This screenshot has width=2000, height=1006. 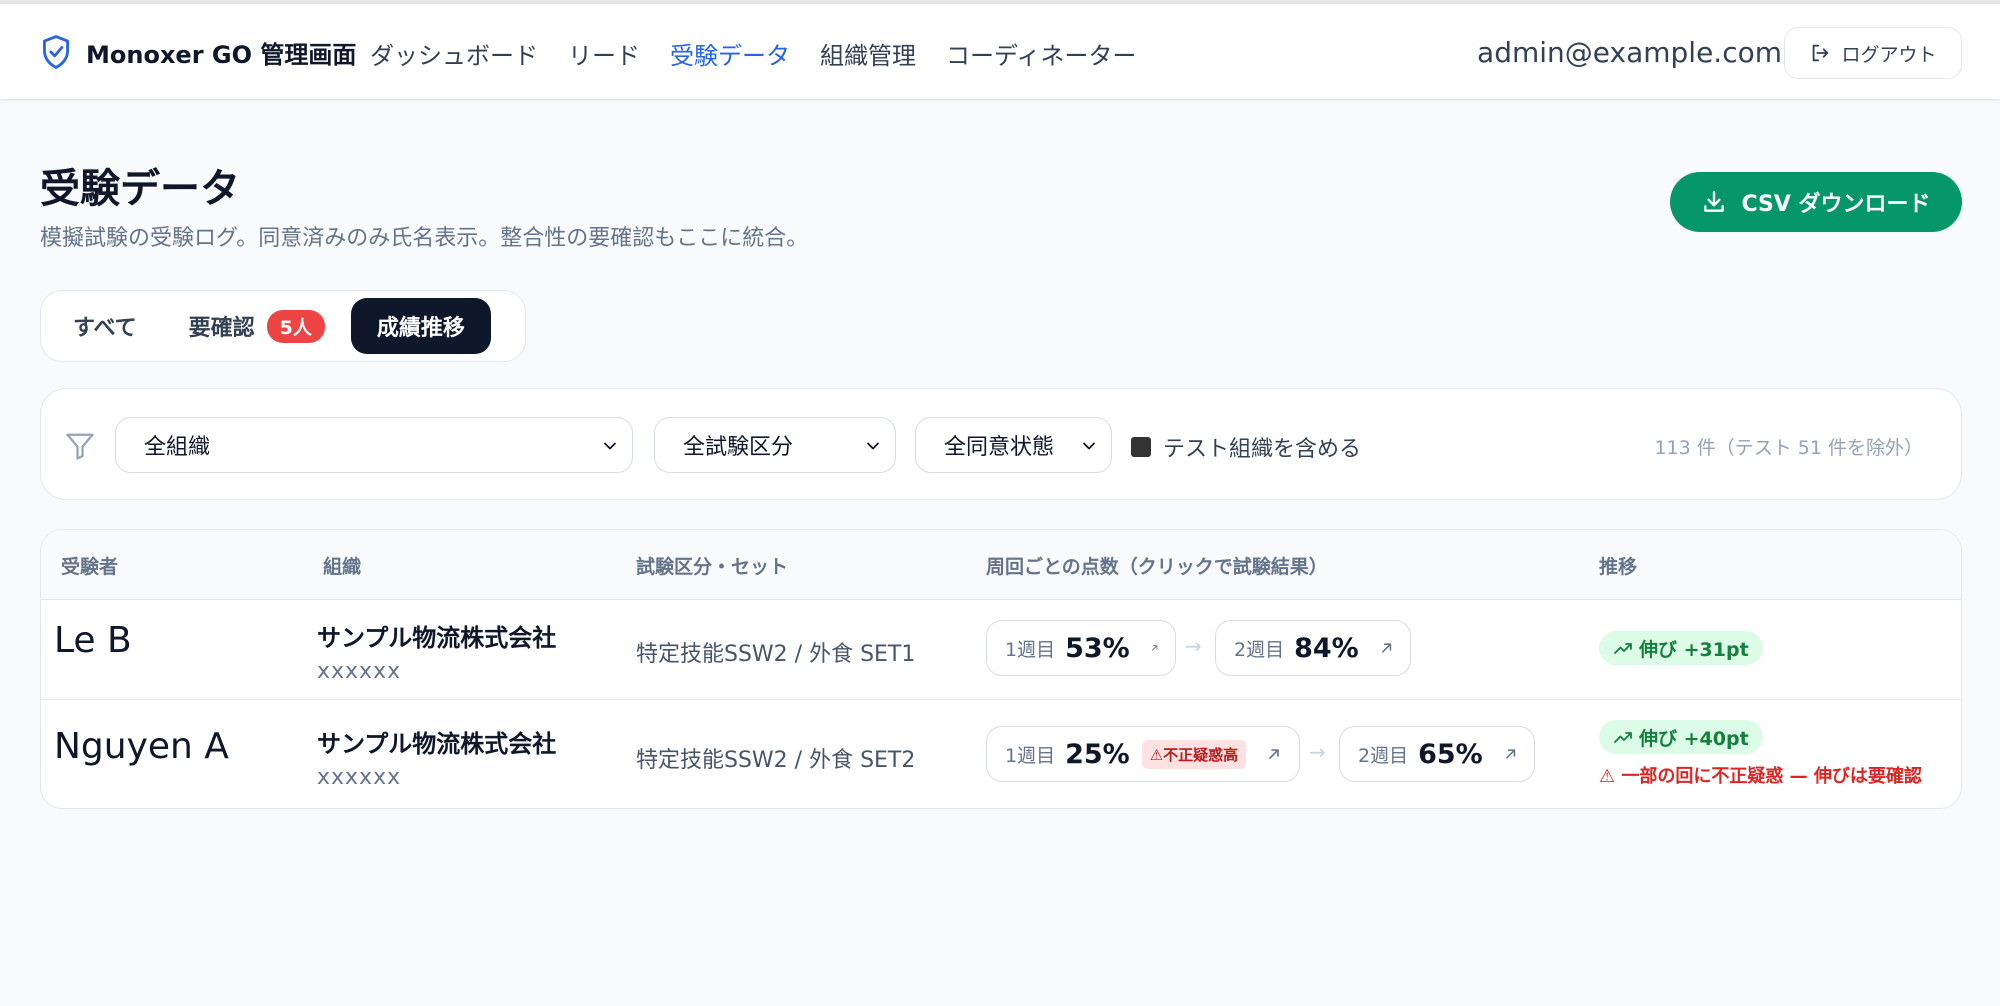 I want to click on organization-select-value: 全組織, so click(x=177, y=447).